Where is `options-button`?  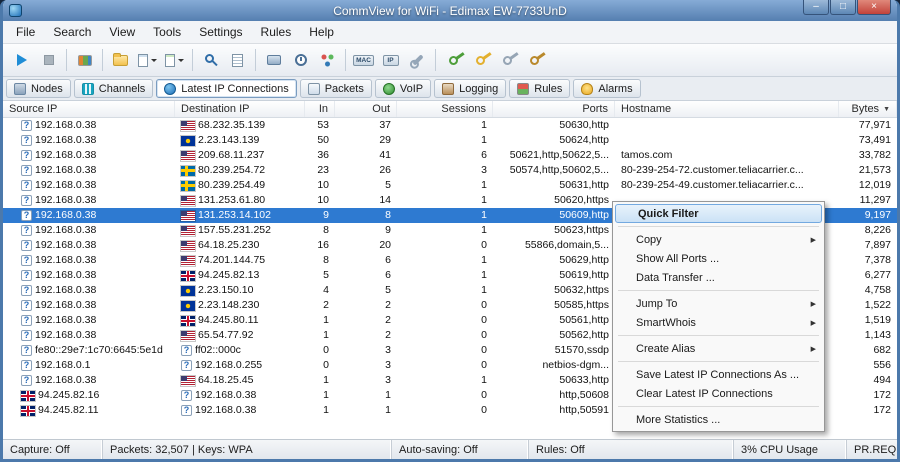
options-button is located at coordinates (417, 60).